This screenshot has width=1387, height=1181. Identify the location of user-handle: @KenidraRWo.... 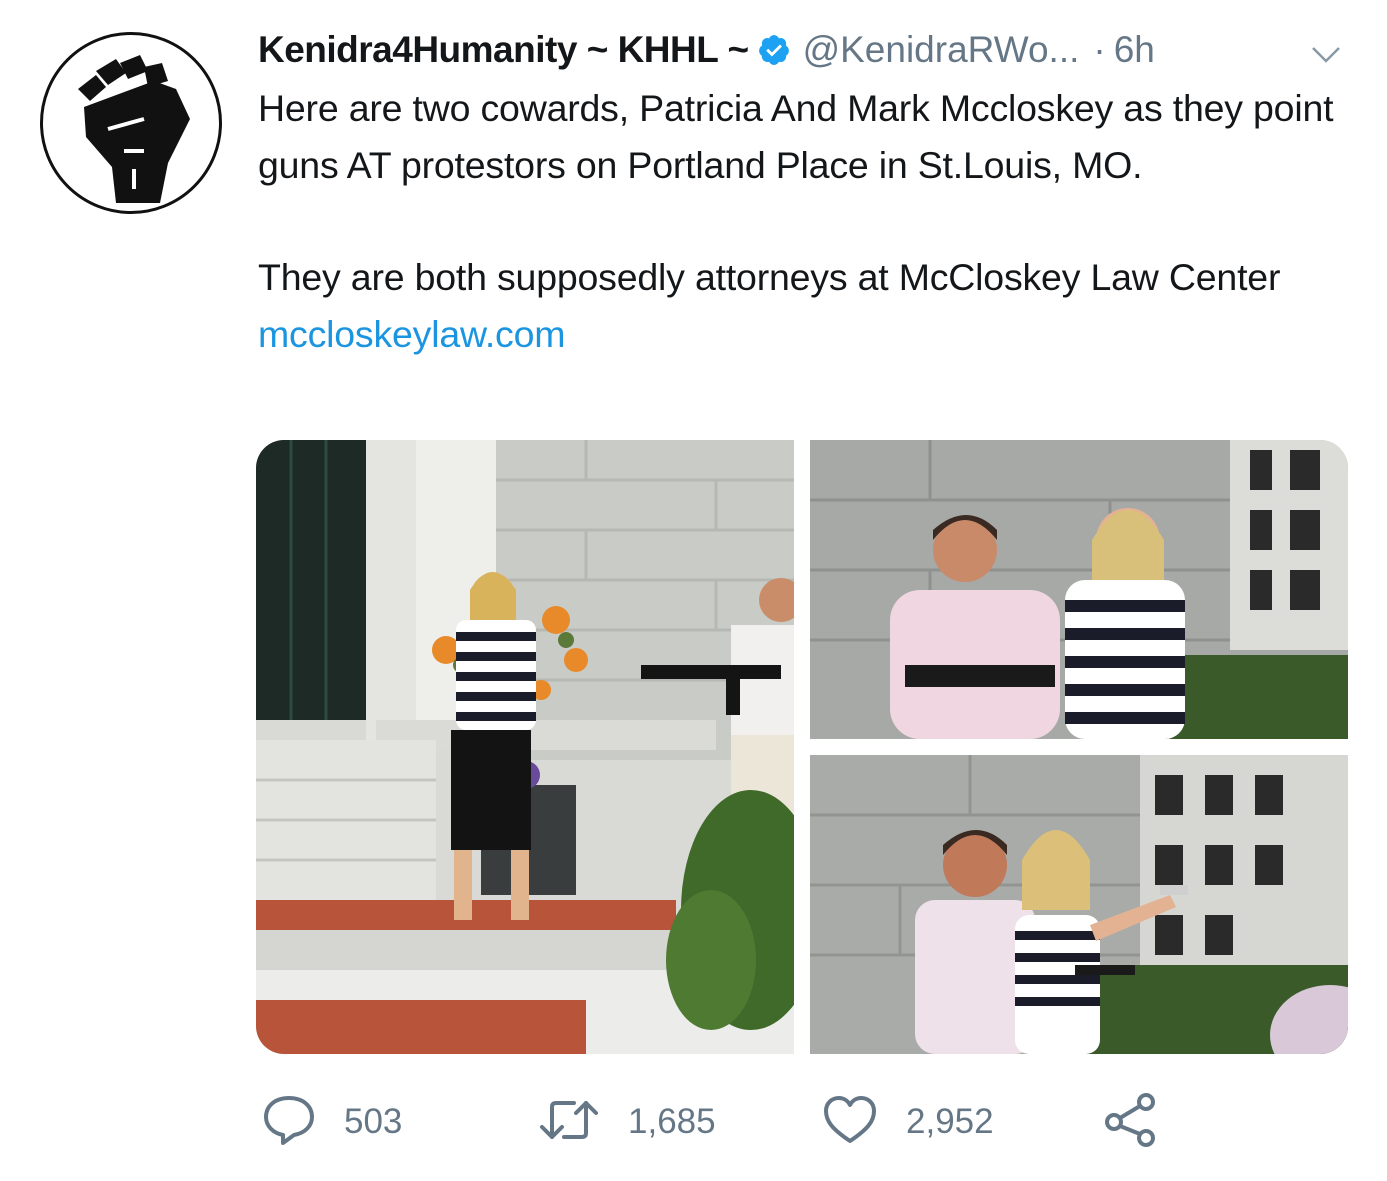
(941, 50).